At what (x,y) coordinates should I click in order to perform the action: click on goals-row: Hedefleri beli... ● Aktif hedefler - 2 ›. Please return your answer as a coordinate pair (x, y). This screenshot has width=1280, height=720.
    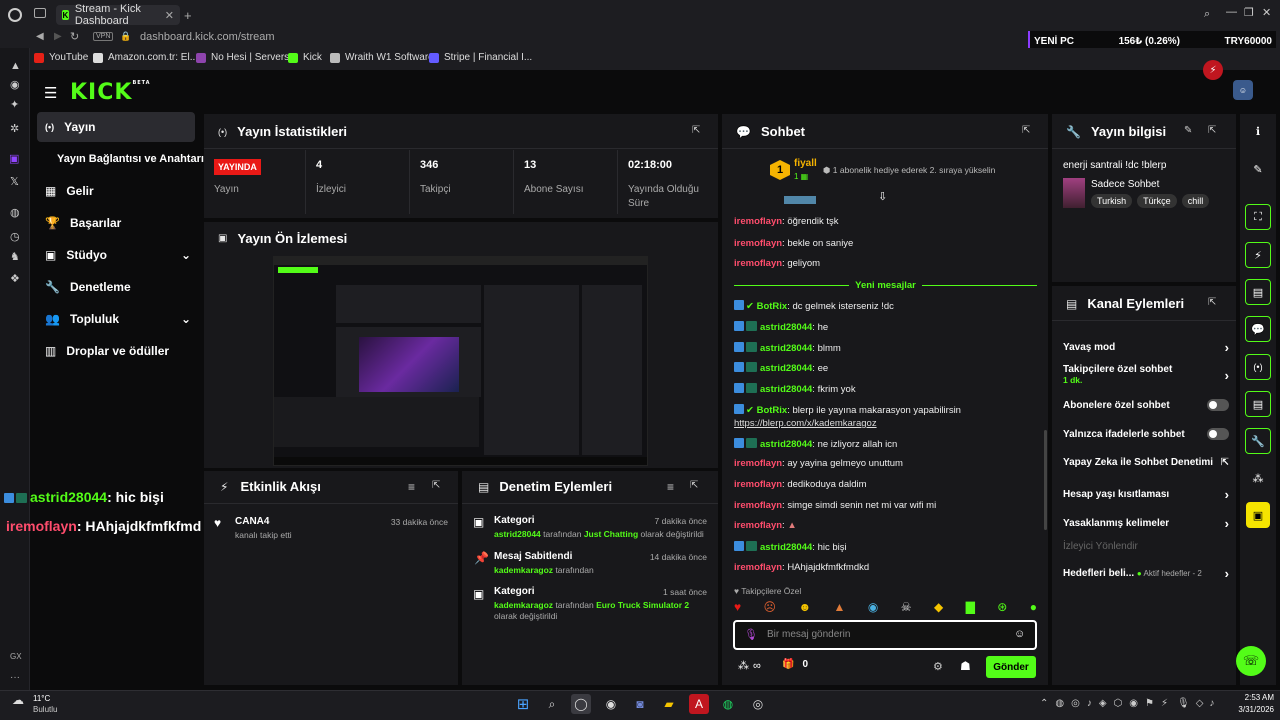
    Looking at the image, I should click on (1146, 573).